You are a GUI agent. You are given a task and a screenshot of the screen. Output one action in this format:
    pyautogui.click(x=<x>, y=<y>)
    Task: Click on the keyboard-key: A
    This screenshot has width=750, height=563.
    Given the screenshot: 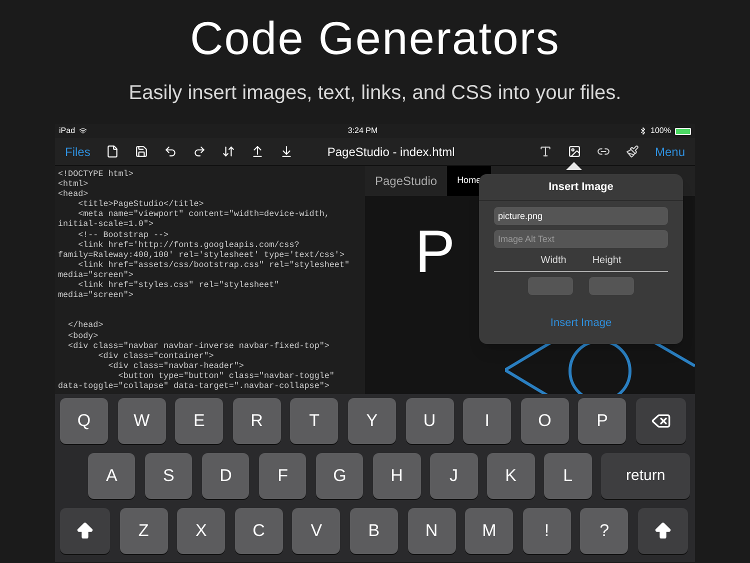 What is the action you would take?
    pyautogui.click(x=112, y=476)
    